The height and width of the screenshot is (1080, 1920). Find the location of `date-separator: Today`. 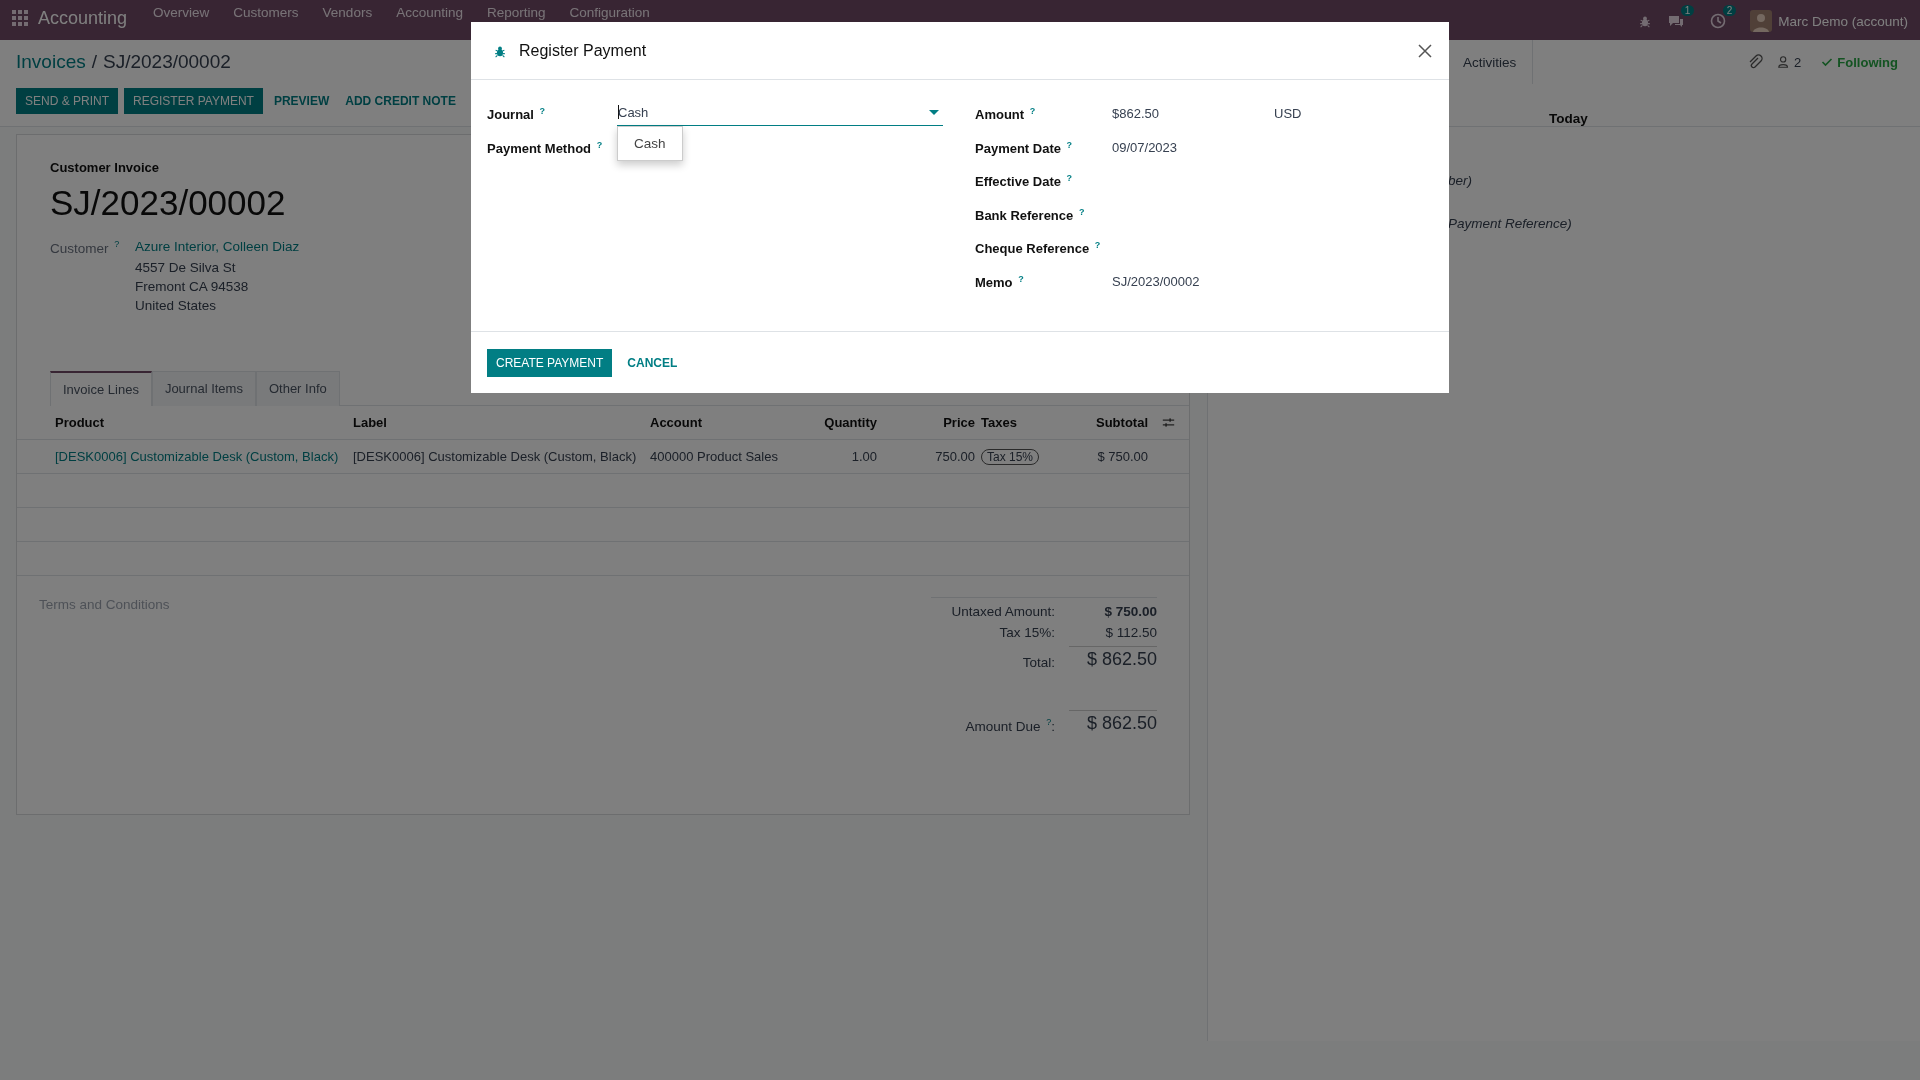

date-separator: Today is located at coordinates (1568, 119).